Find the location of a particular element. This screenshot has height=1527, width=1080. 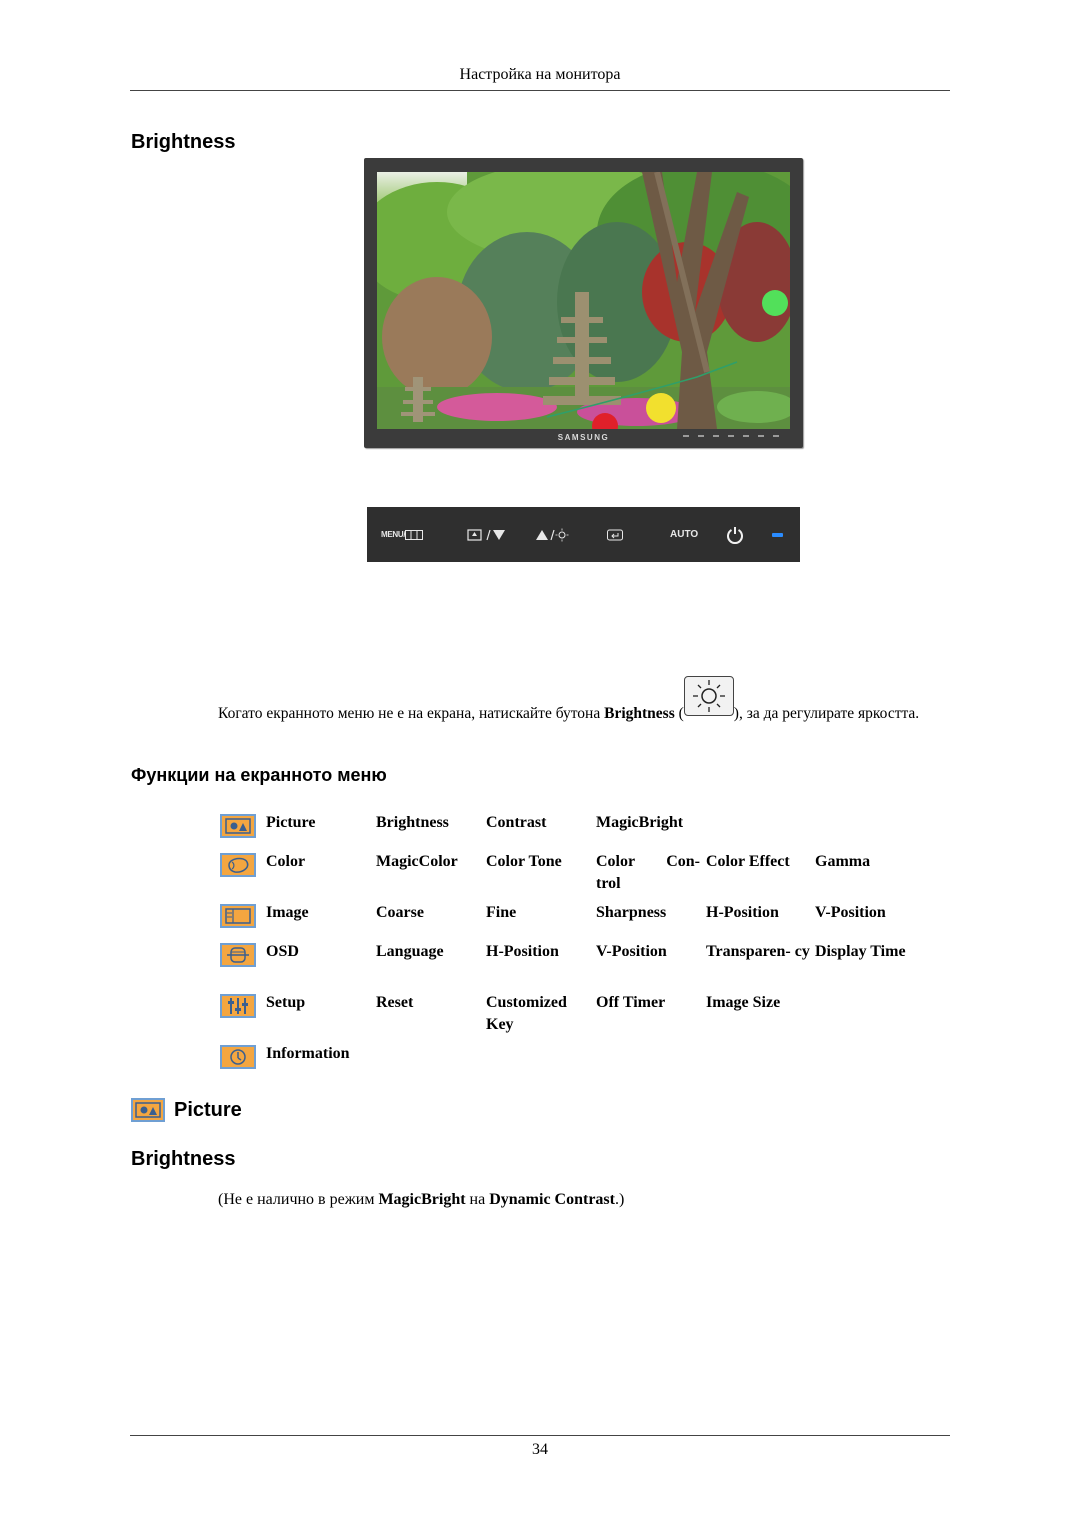

control-button-strip: MENU/ AUTO is located at coordinates (583, 534).